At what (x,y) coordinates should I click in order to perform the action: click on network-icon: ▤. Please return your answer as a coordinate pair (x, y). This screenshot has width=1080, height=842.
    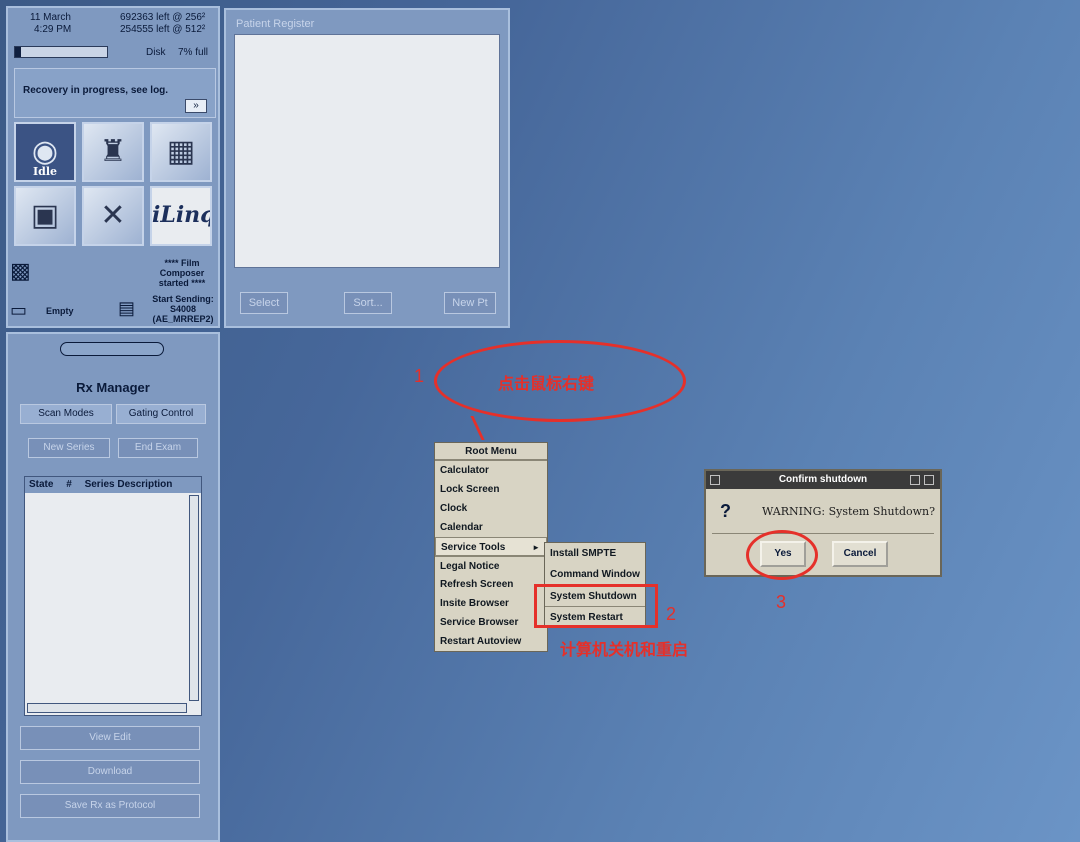
    Looking at the image, I should click on (127, 308).